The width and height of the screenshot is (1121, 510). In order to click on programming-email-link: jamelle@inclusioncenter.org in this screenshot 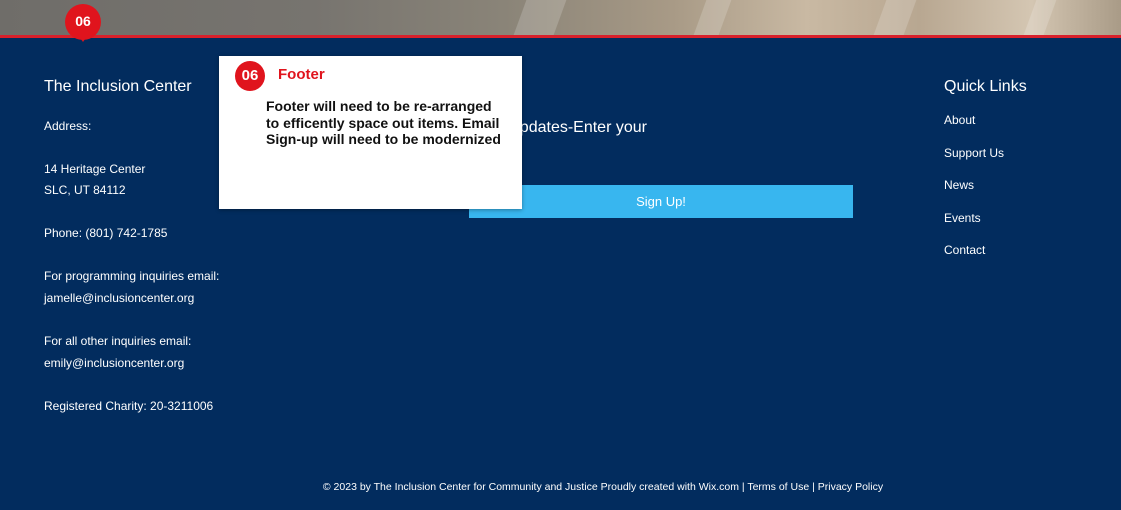, I will do `click(159, 298)`.